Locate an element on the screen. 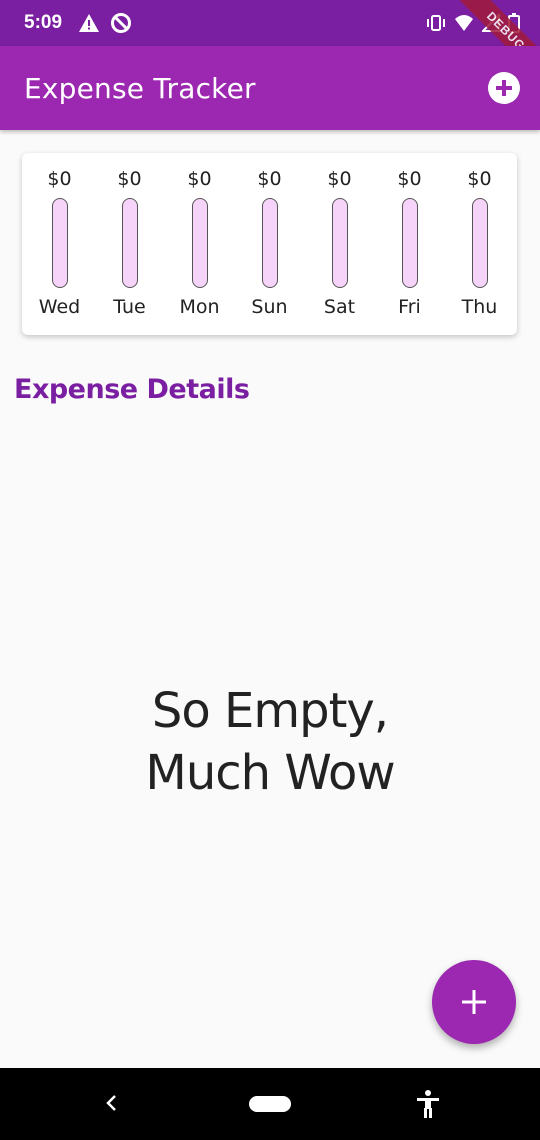  system-nav-bar is located at coordinates (270, 1104).